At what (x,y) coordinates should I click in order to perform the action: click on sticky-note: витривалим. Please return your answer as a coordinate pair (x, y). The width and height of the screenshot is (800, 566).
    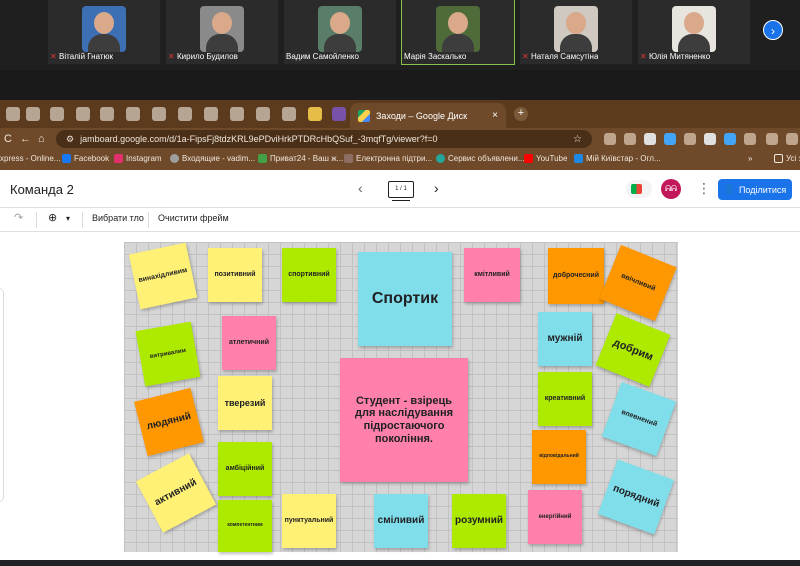
    Looking at the image, I should click on (168, 354).